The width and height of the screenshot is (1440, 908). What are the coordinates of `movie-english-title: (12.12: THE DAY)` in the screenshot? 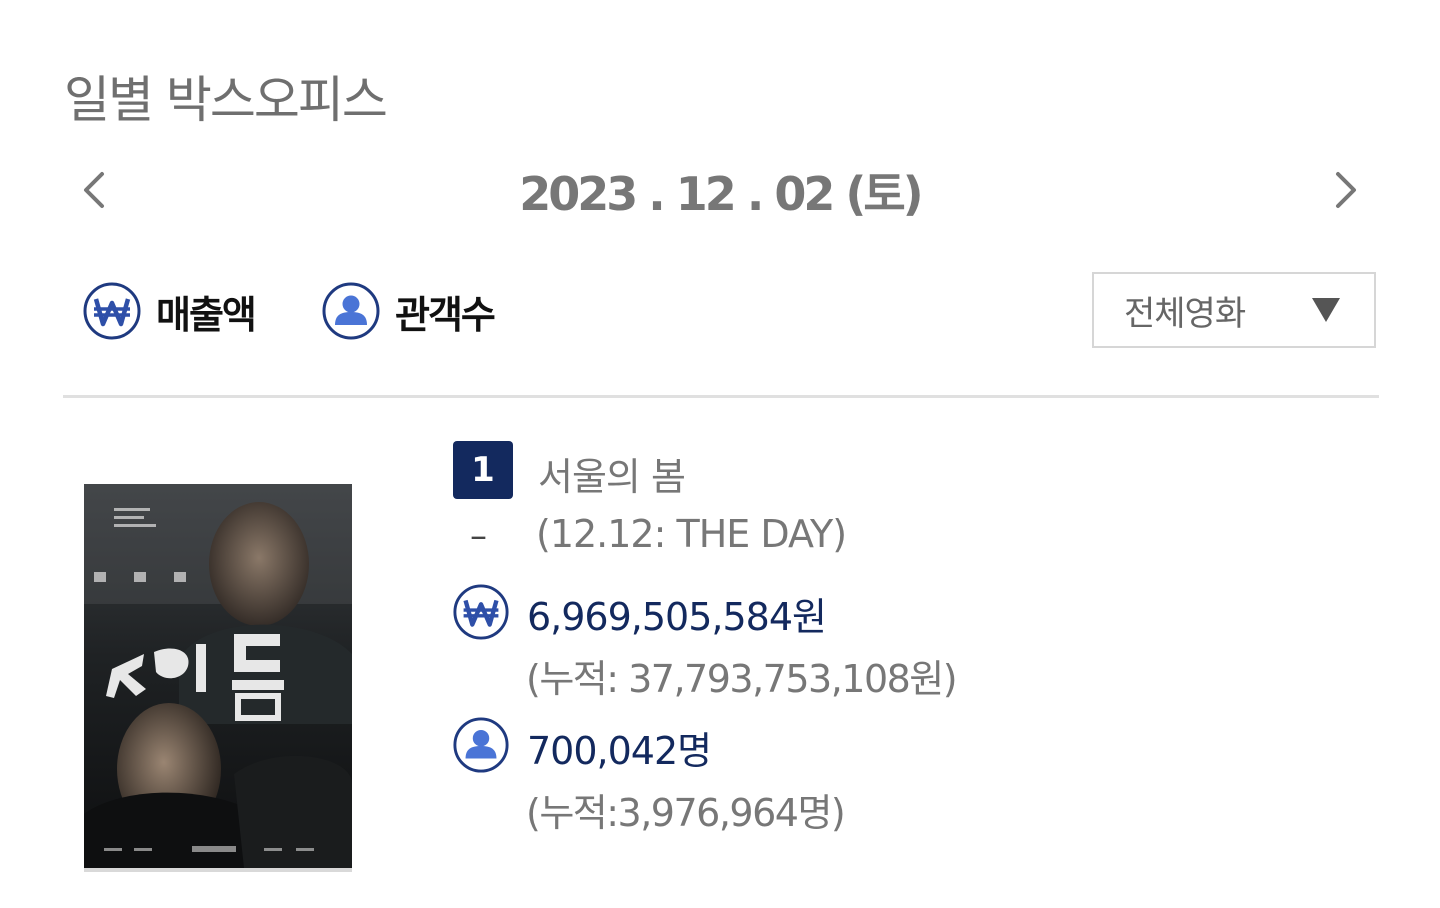 It's located at (691, 534).